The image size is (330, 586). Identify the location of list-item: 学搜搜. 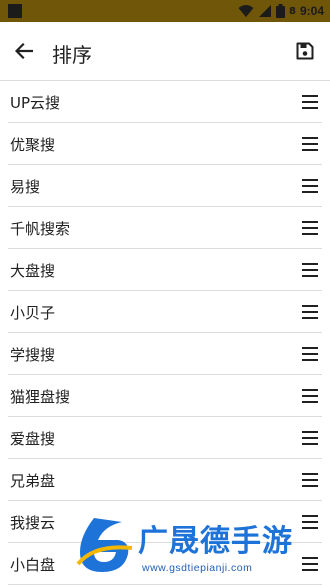
(165, 354).